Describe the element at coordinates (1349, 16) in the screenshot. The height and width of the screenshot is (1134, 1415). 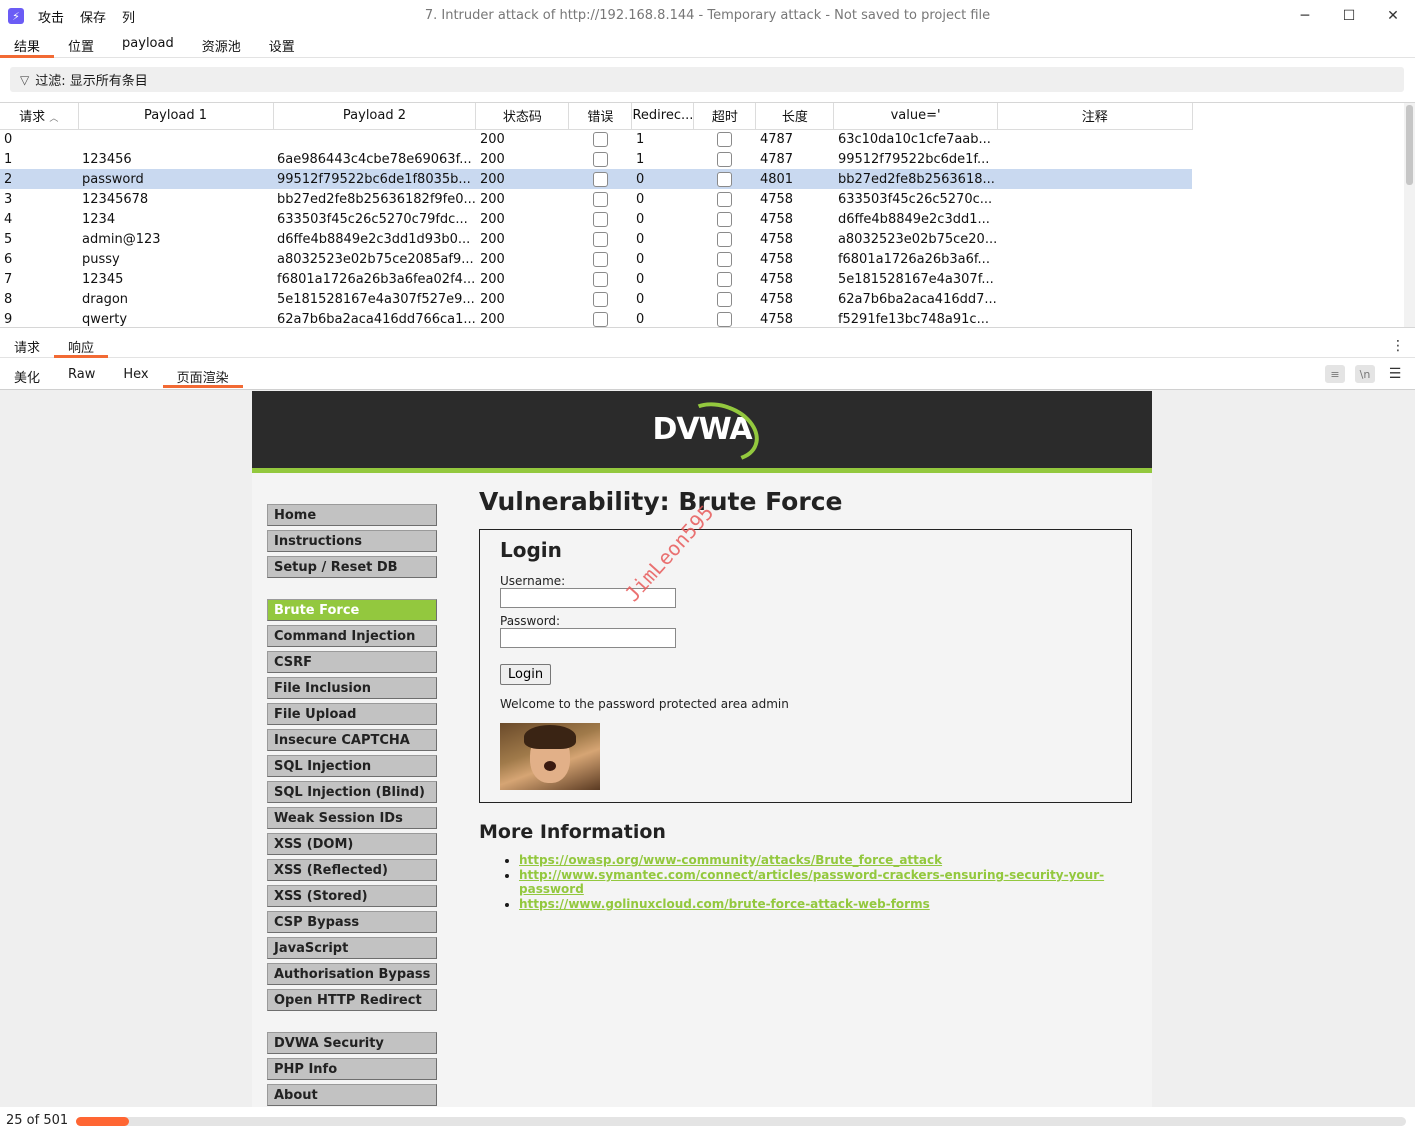
I see `maximize-icon: ☐` at that location.